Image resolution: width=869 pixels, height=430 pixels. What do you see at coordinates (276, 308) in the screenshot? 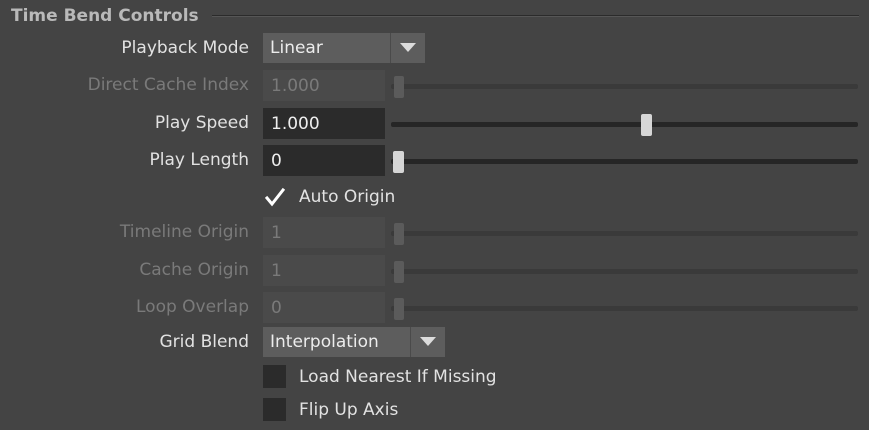
I see `loop-overlap-value: 0` at bounding box center [276, 308].